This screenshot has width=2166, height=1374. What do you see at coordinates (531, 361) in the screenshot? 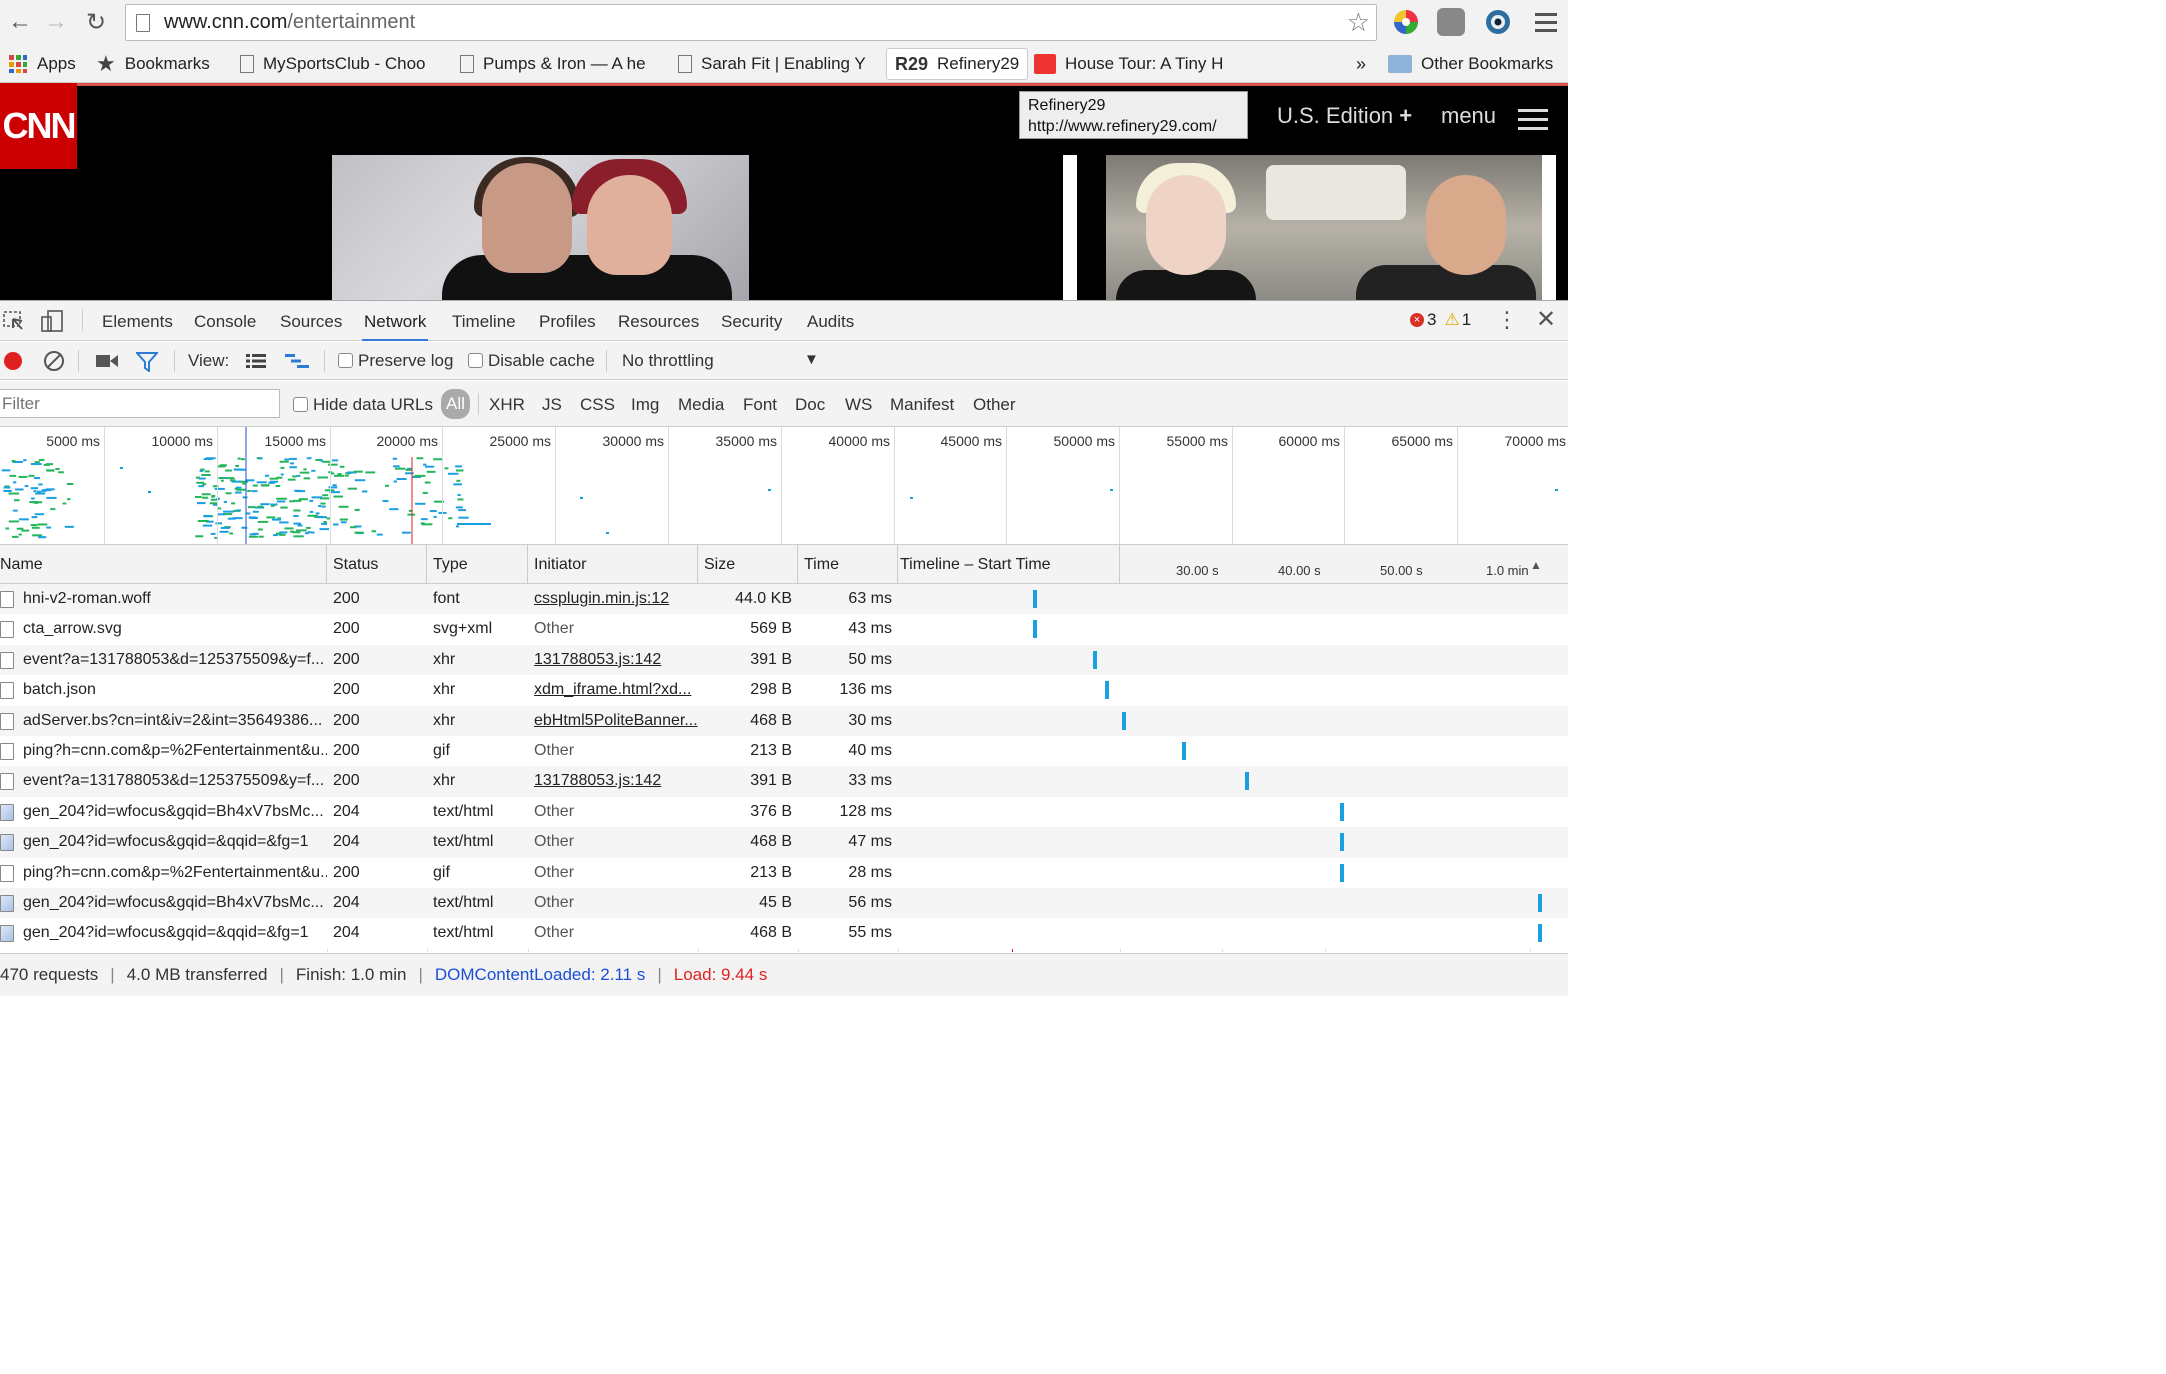
I see `disable-cache-checkbox: Disable cache` at bounding box center [531, 361].